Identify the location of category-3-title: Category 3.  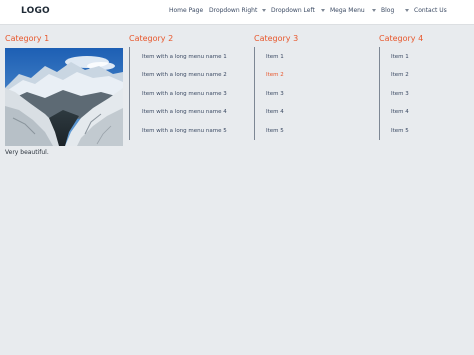
(276, 38).